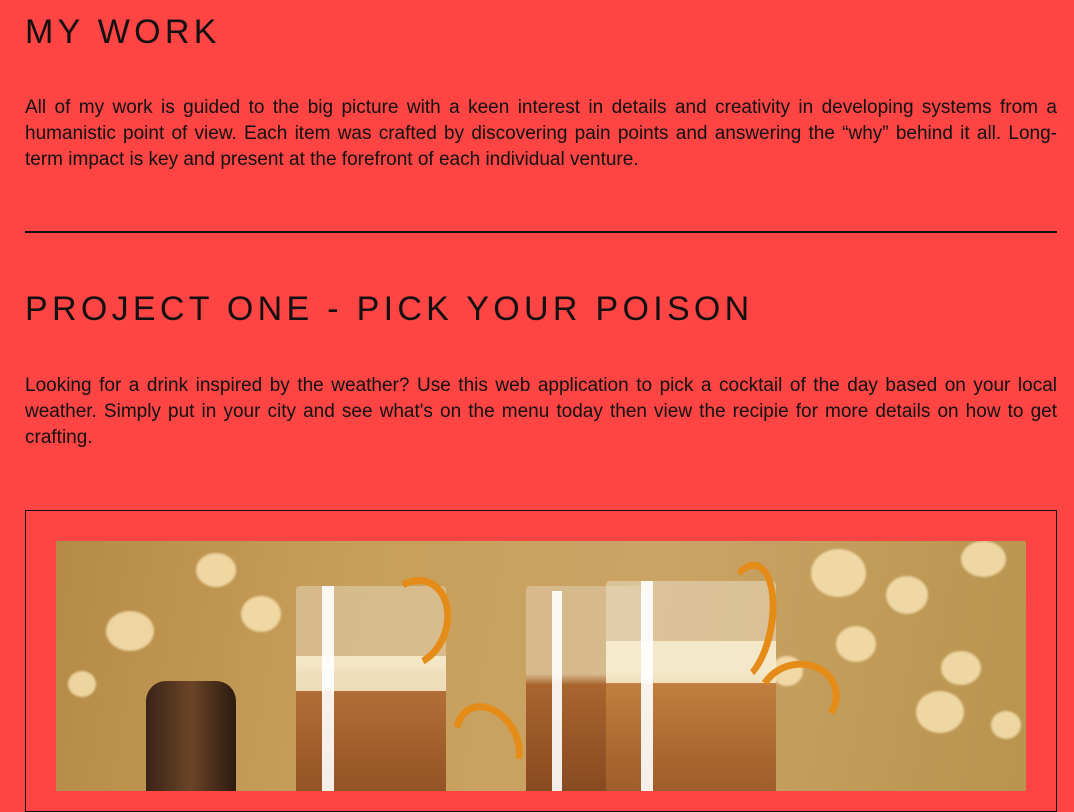  What do you see at coordinates (389, 309) in the screenshot?
I see `project-title: PROJECT ONE - PICK YOUR POISON` at bounding box center [389, 309].